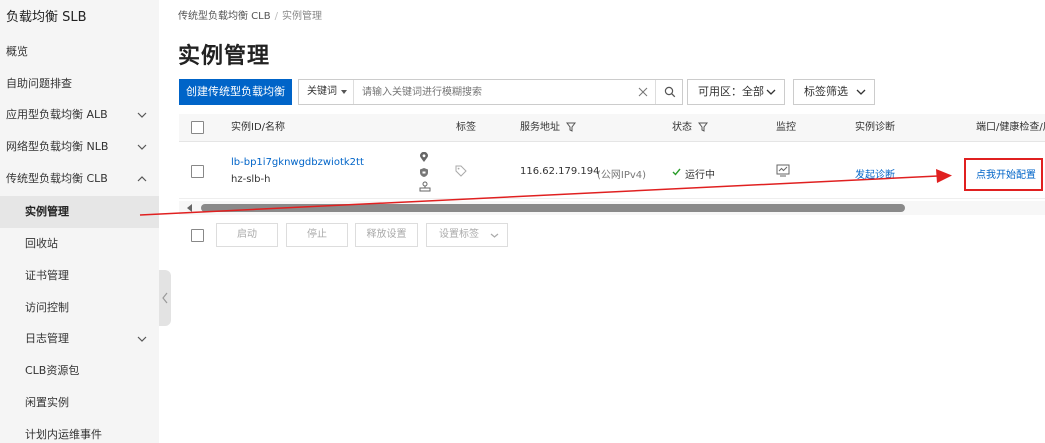  I want to click on search-input, so click(492, 92).